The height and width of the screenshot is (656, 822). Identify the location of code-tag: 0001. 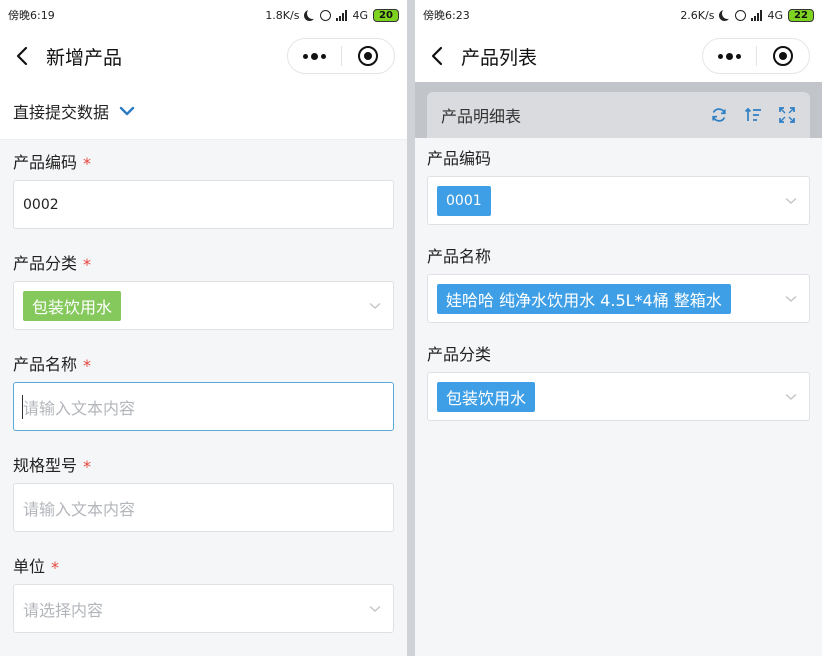
(464, 200).